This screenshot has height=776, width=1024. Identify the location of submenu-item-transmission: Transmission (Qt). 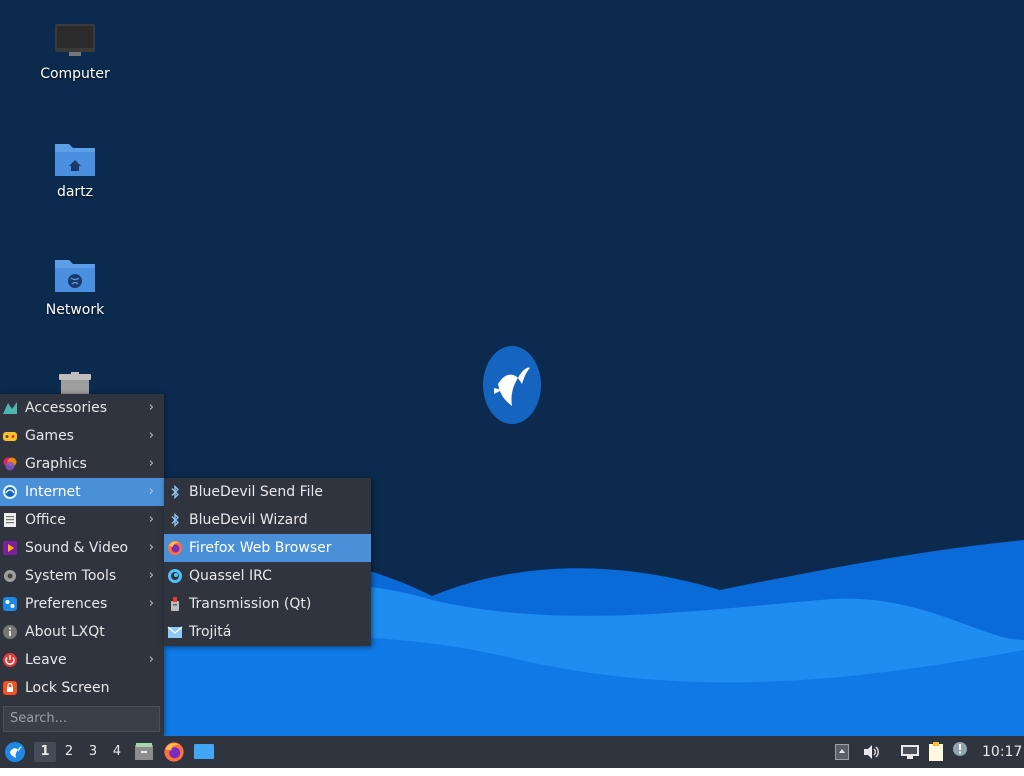
(267, 604).